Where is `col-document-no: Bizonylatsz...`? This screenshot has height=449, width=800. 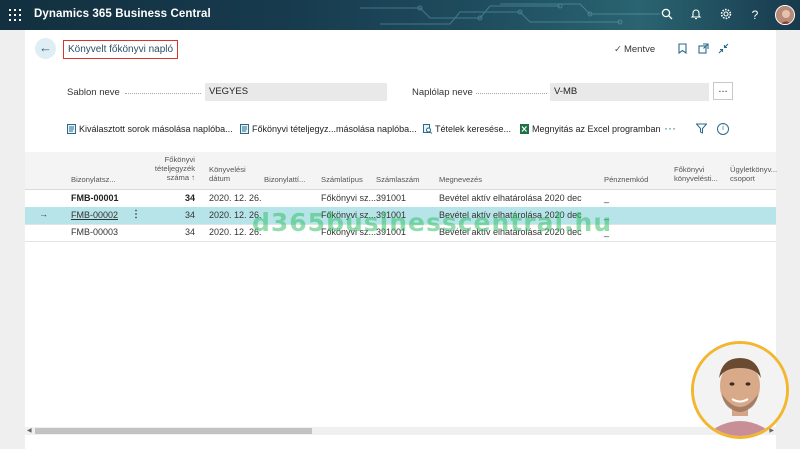
col-document-no: Bizonylatsz... is located at coordinates (93, 179).